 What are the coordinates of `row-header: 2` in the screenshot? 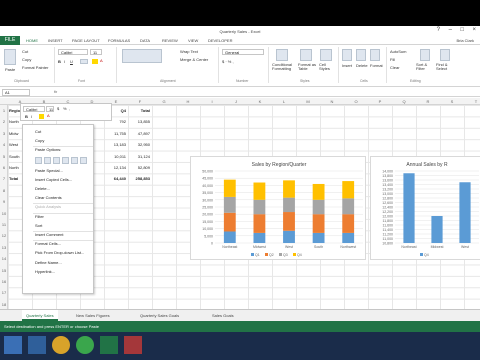 It's located at (4, 121).